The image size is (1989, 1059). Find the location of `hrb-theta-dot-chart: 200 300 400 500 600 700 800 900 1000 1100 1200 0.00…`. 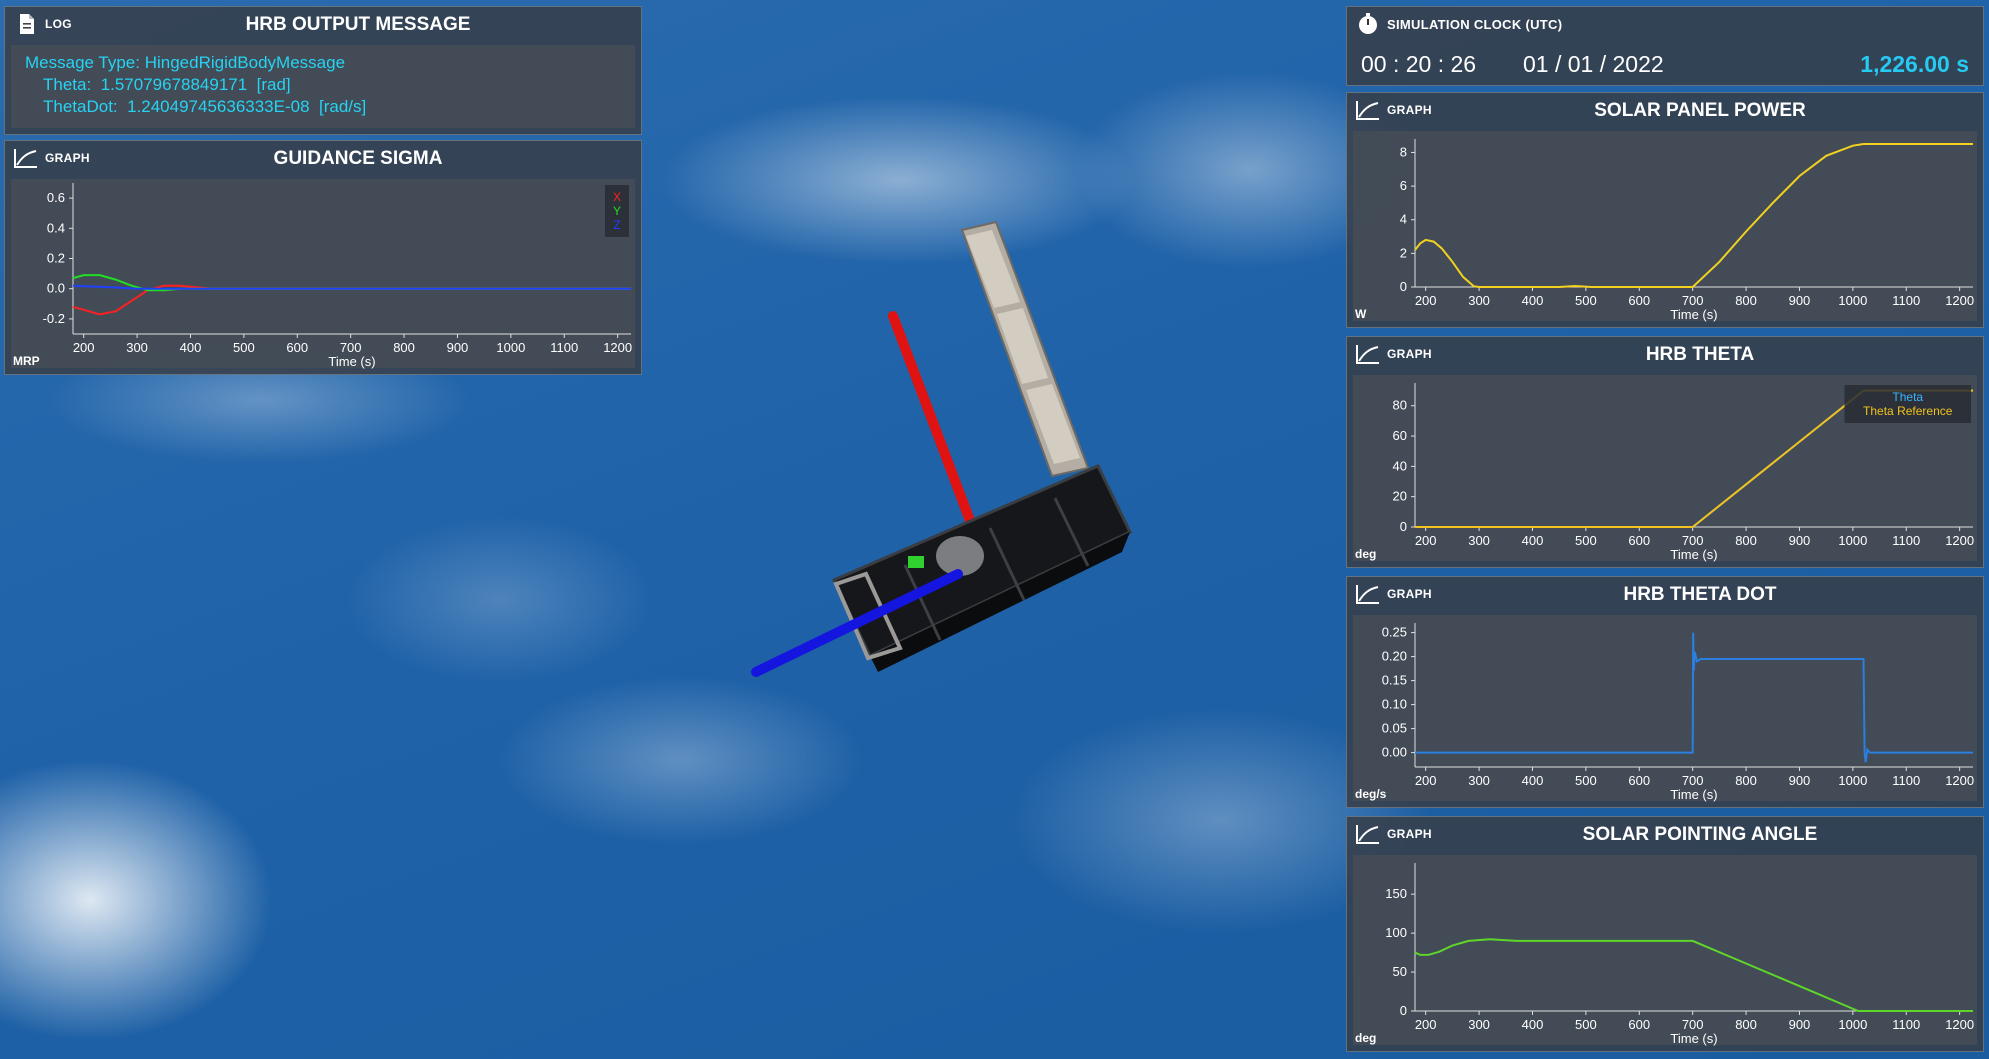

hrb-theta-dot-chart: 200 300 400 500 600 700 800 900 1000 1100 1200 0.00… is located at coordinates (1678, 712).